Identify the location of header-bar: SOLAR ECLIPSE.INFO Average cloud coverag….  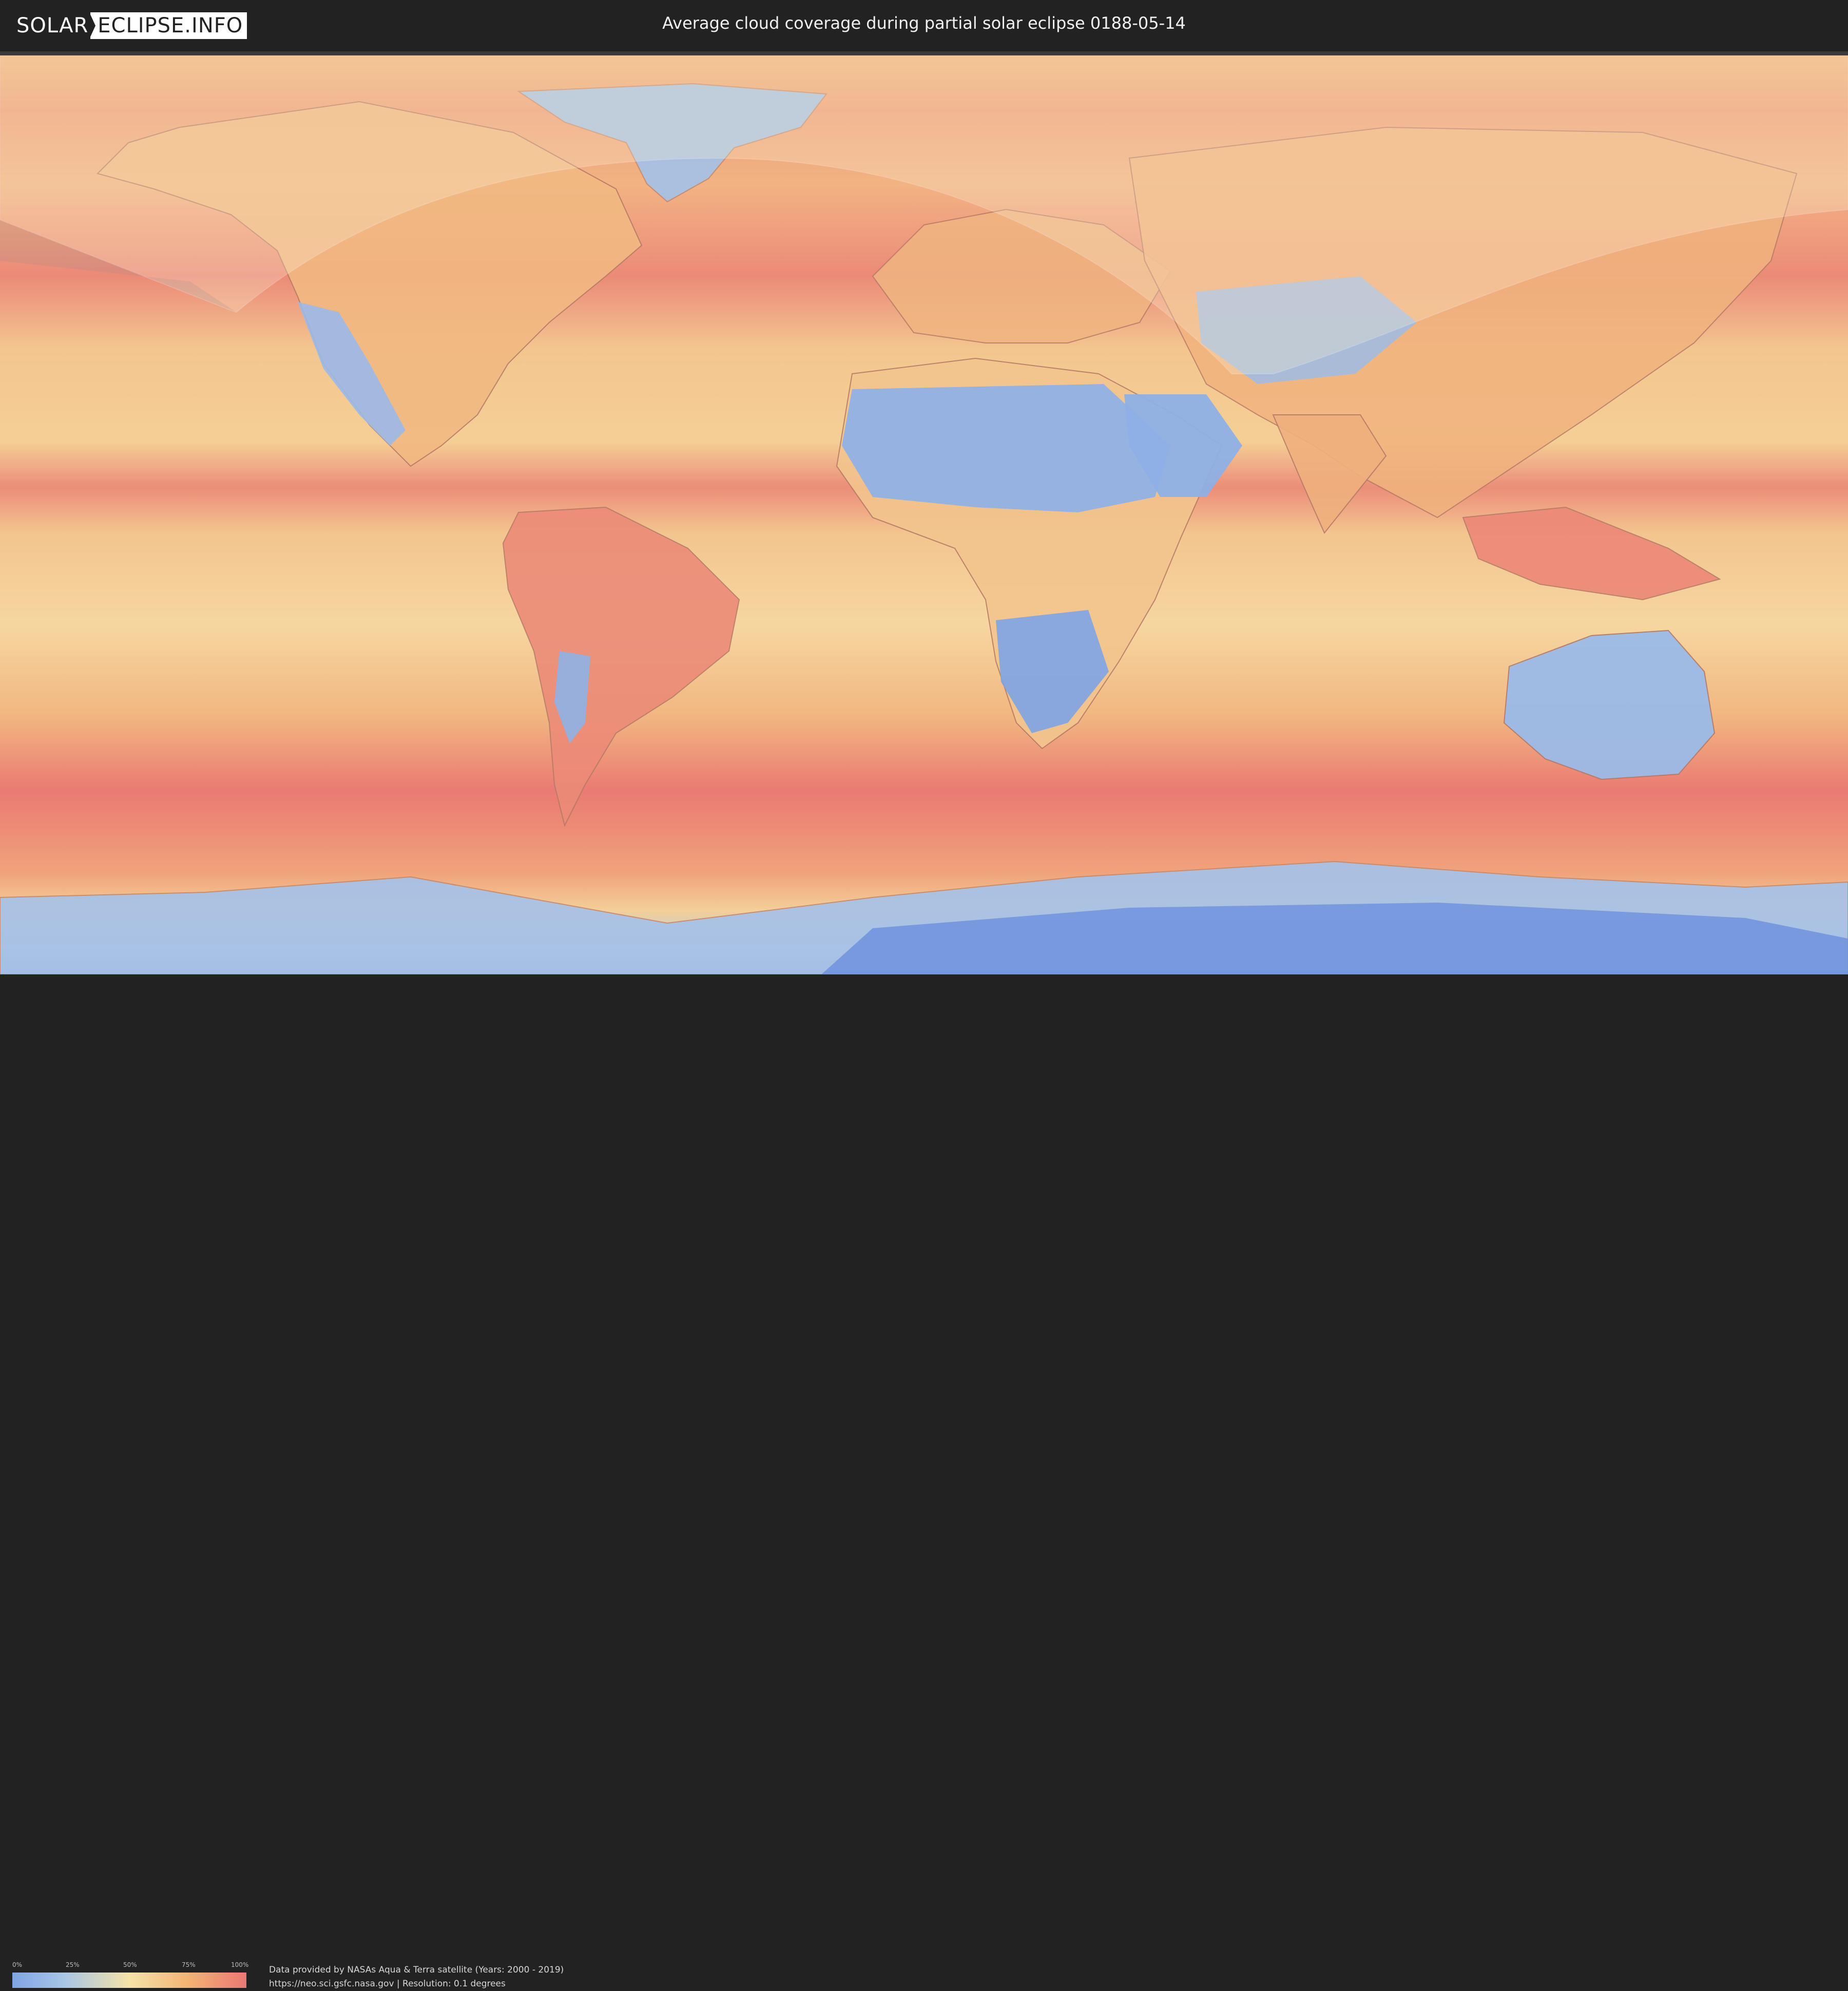
(924, 26).